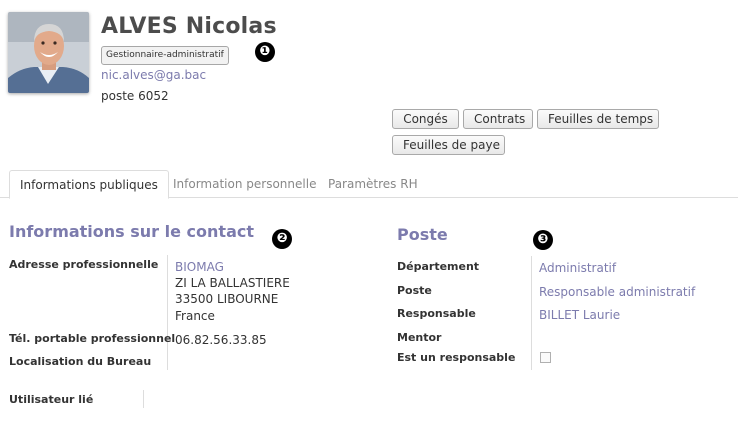  I want to click on address-street: ZI LA BALLASTIERE, so click(232, 283).